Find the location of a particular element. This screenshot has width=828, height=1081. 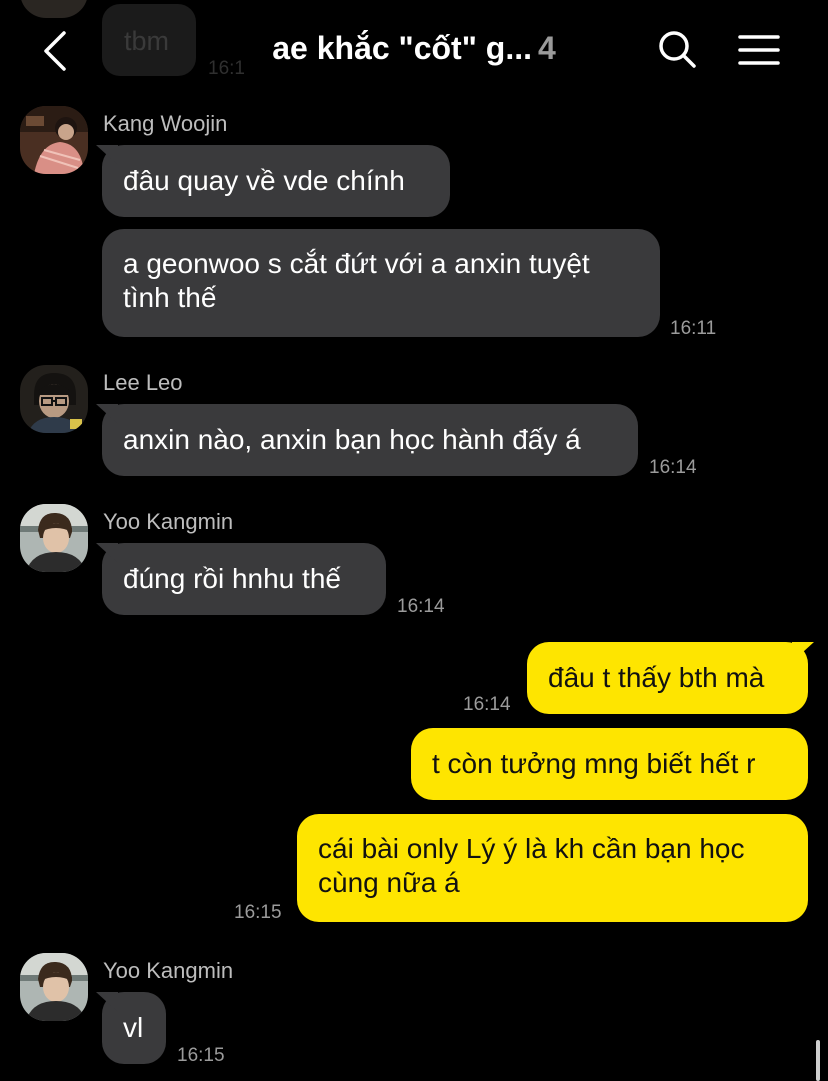

search-button is located at coordinates (678, 52).